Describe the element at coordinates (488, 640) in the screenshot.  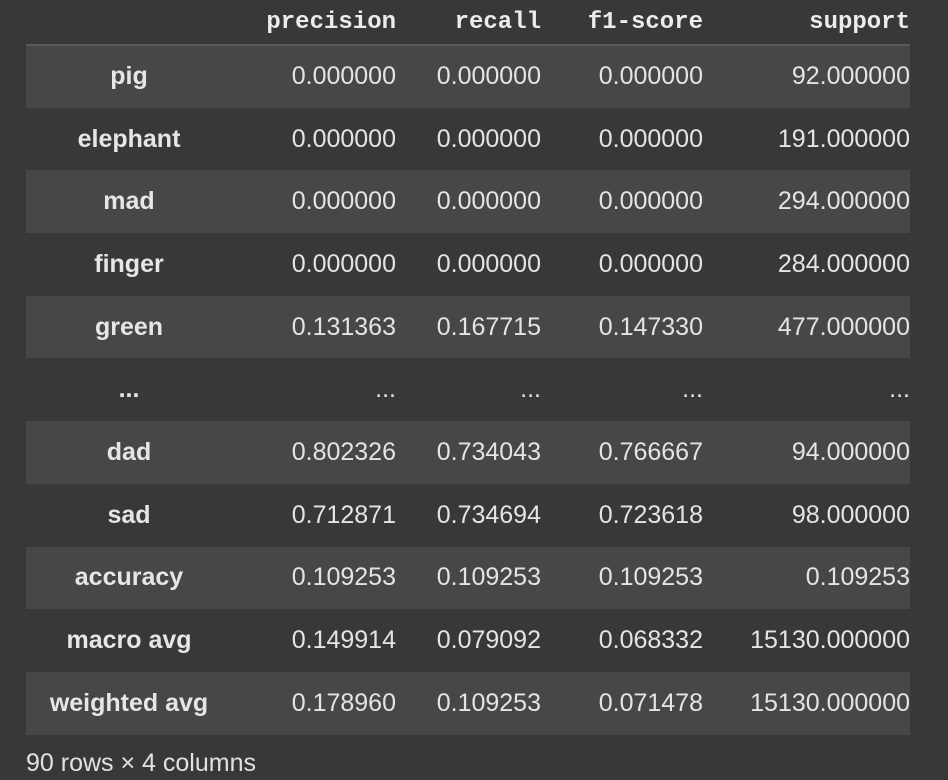
I see `cell-recall: 0.079092` at that location.